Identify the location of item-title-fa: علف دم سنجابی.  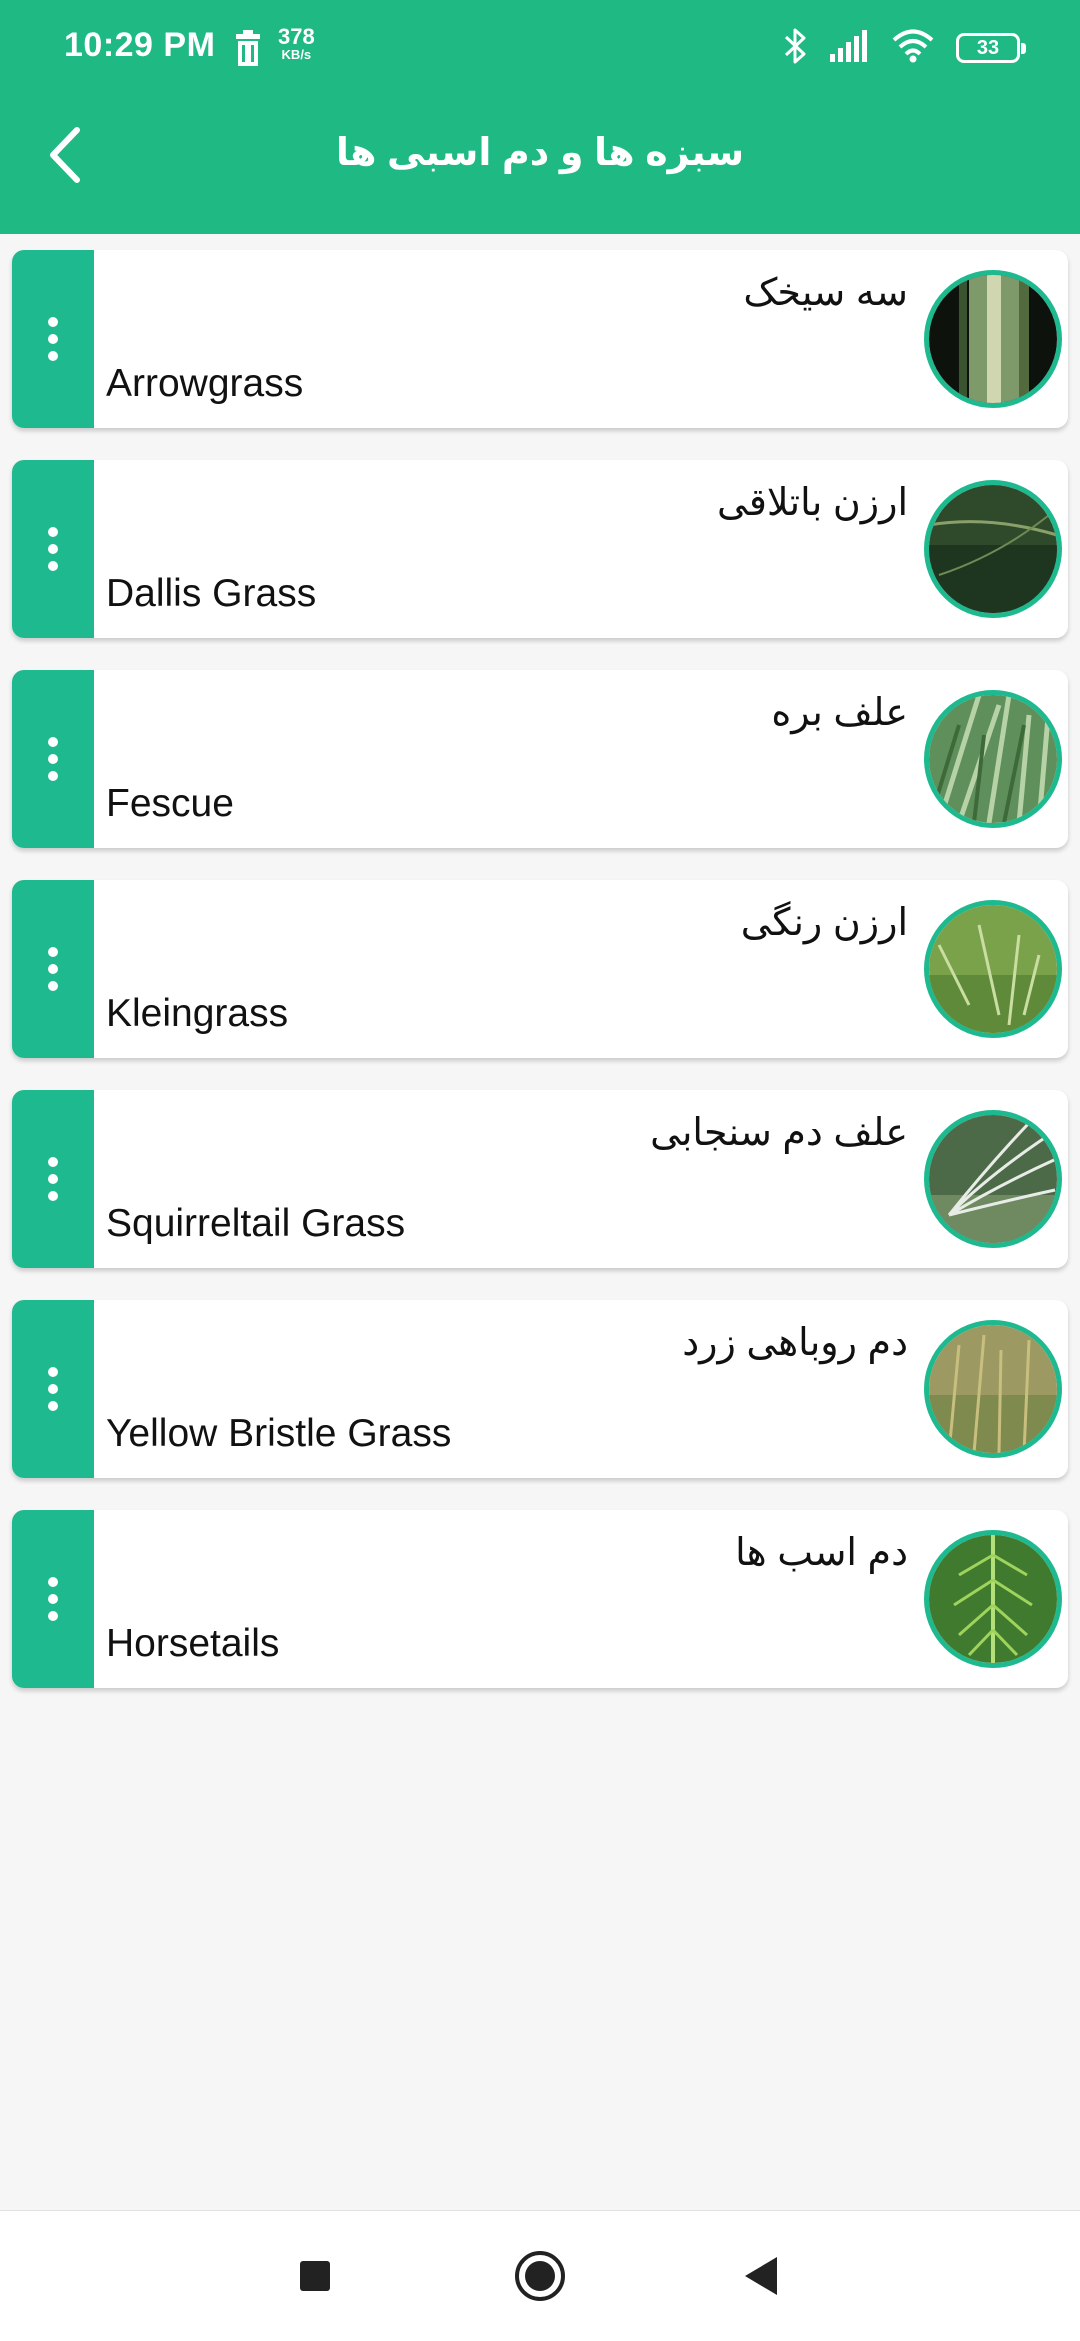
(779, 1133).